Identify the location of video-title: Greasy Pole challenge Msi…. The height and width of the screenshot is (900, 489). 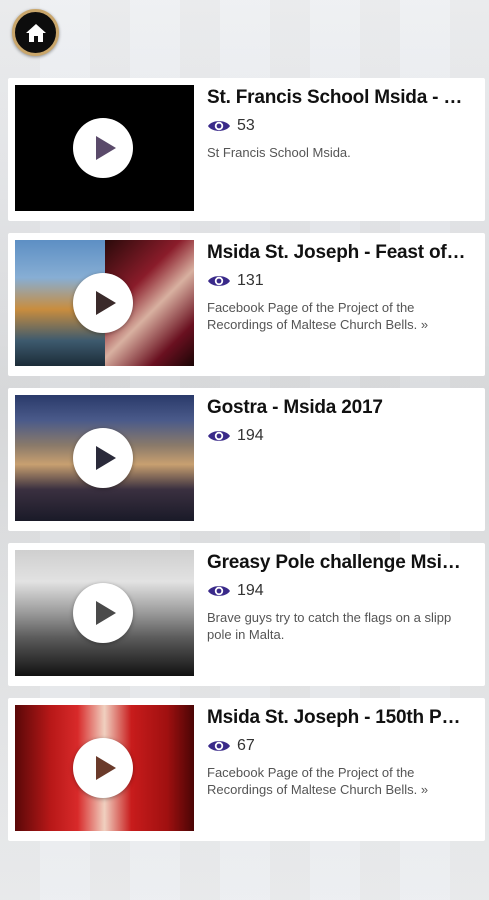
(341, 563).